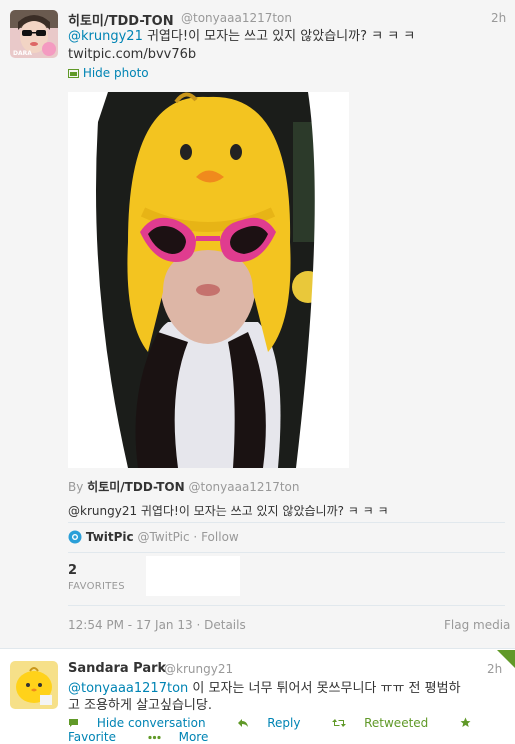 This screenshot has width=515, height=744. What do you see at coordinates (198, 669) in the screenshot?
I see `user-handle: @krungy21` at bounding box center [198, 669].